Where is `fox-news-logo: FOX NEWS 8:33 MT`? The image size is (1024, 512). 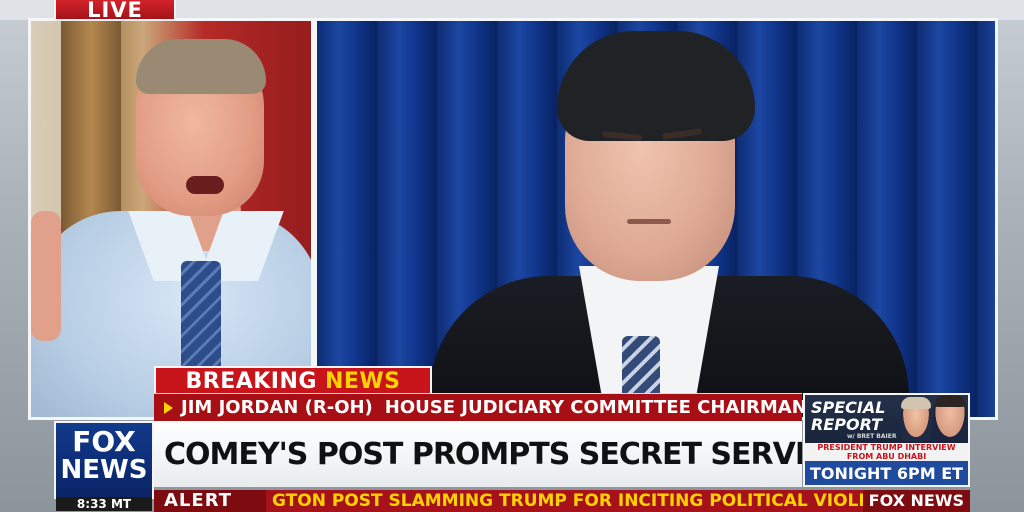
fox-news-logo: FOX NEWS 8:33 MT is located at coordinates (104, 466).